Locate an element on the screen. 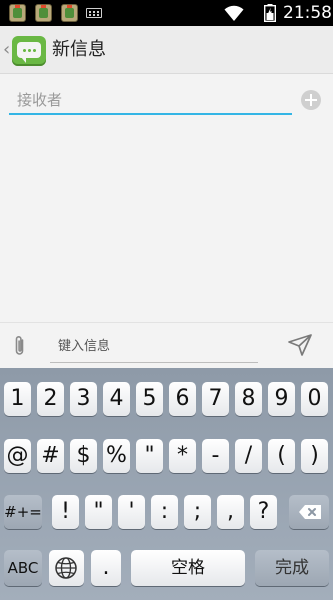 The image size is (333, 600). key-colon: : is located at coordinates (164, 512).